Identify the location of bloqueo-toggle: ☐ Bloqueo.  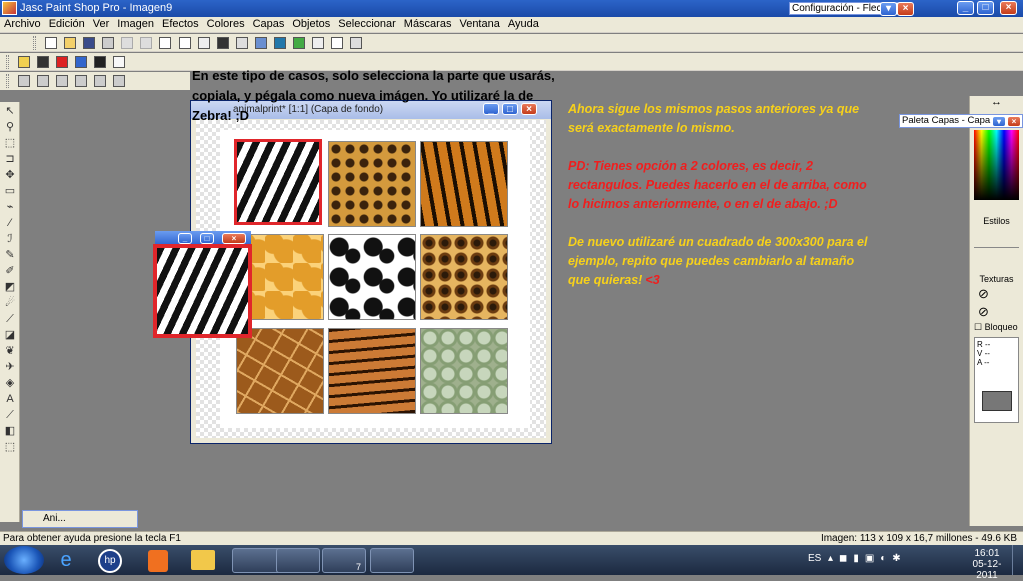
(996, 327).